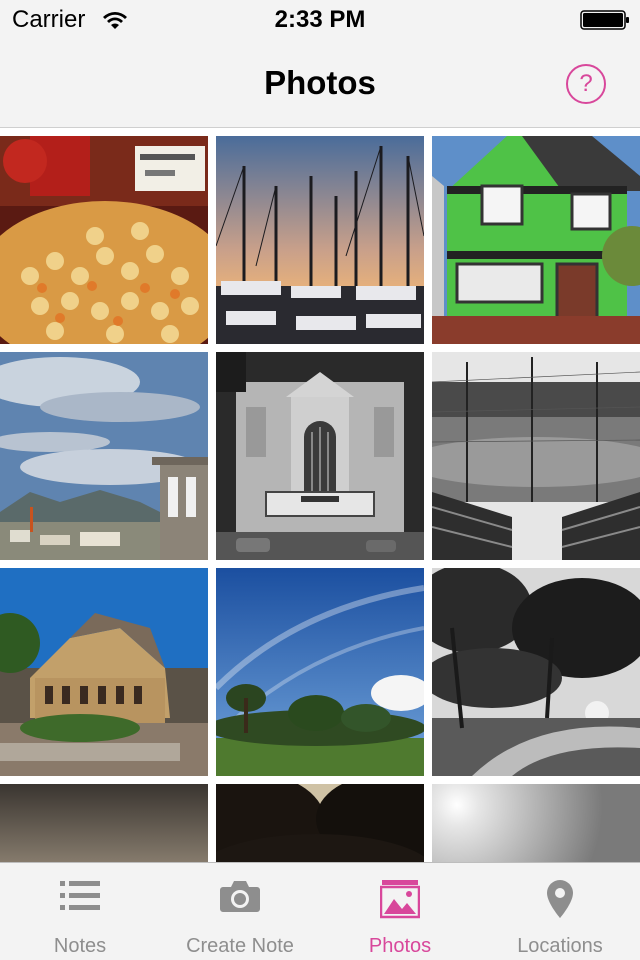 The image size is (640, 960). I want to click on camera-icon, so click(240, 896).